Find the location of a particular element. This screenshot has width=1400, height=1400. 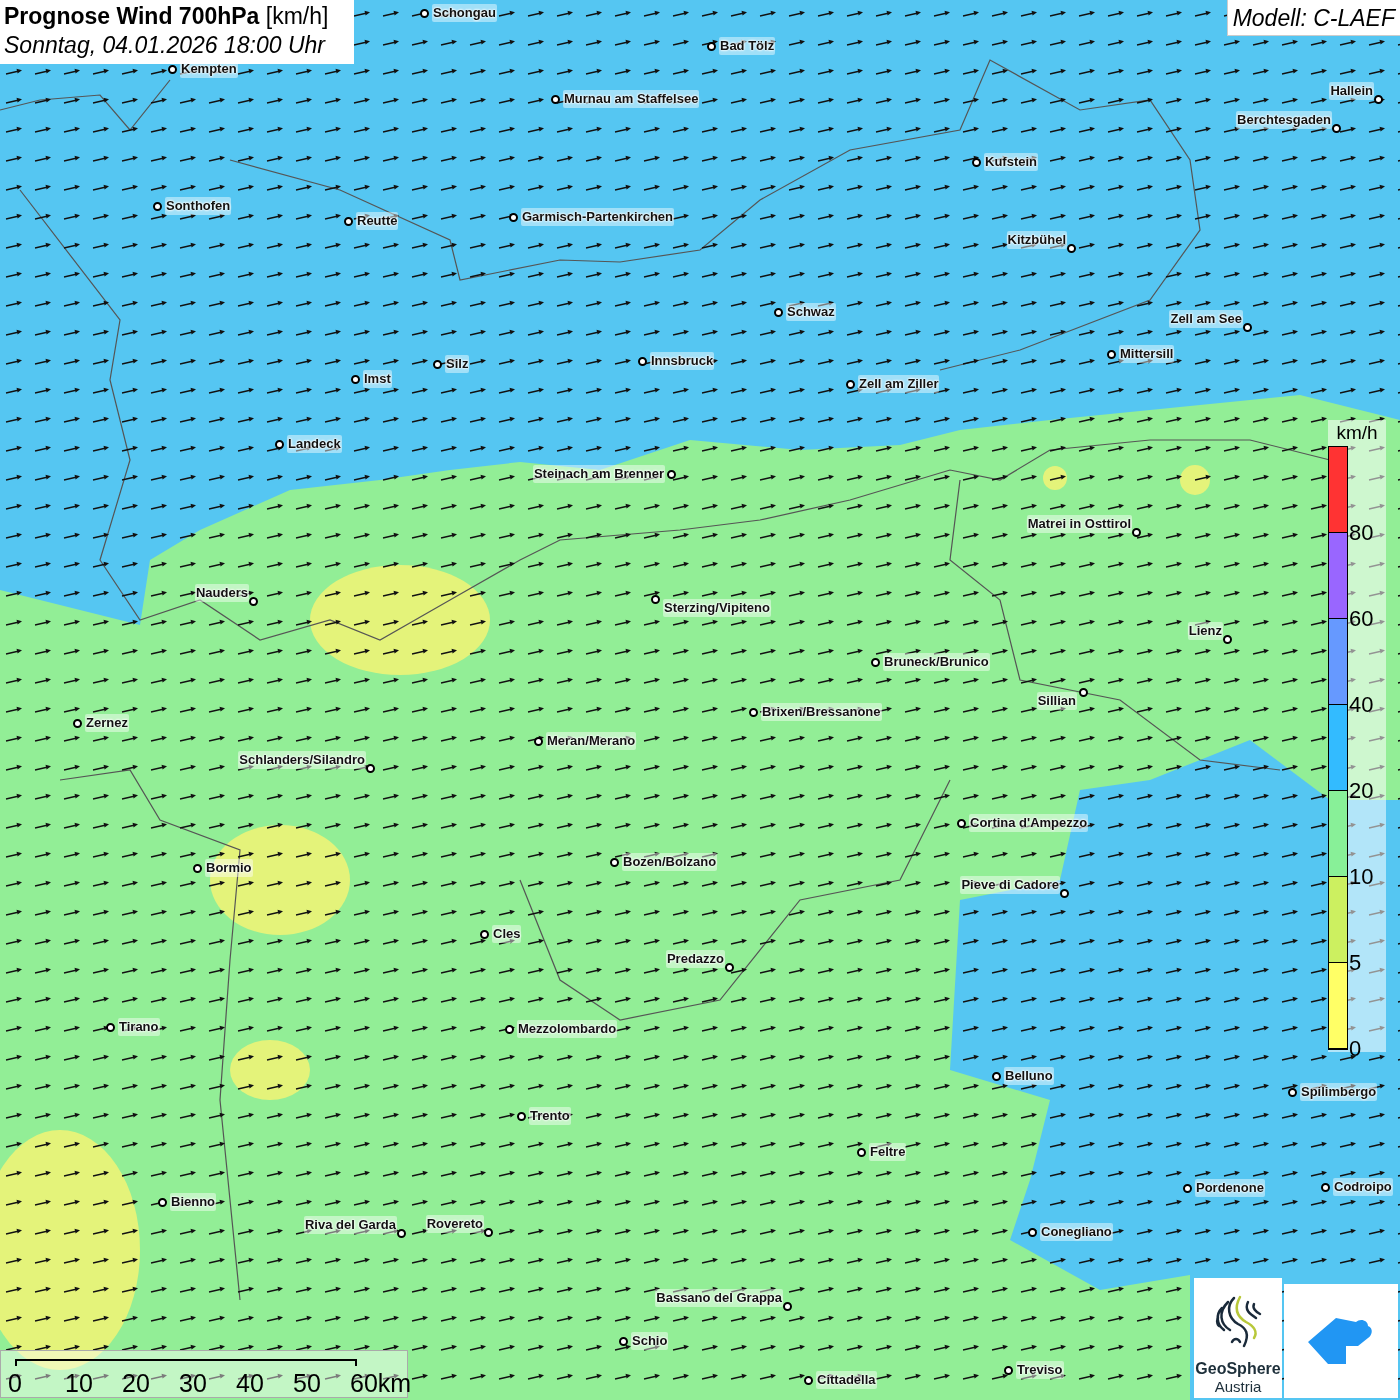

city-label: Silz is located at coordinates (457, 364).